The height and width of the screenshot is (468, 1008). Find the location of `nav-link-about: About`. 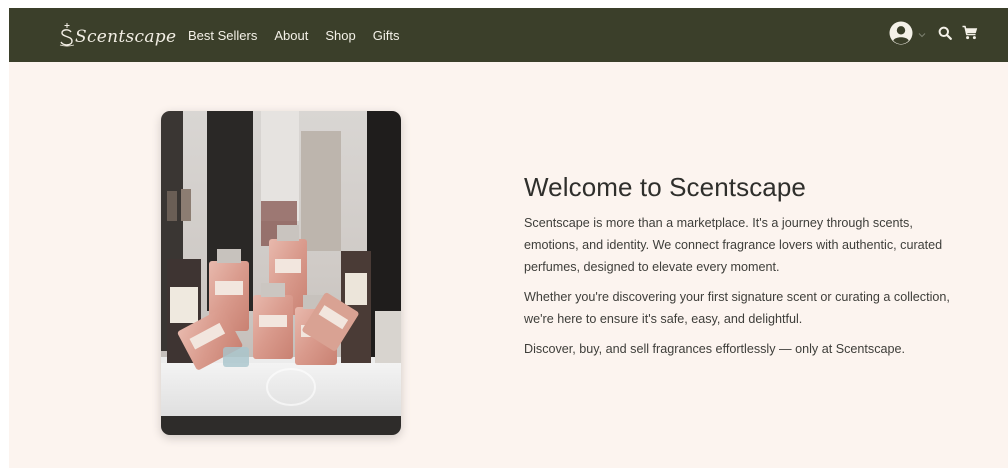

nav-link-about: About is located at coordinates (291, 35).